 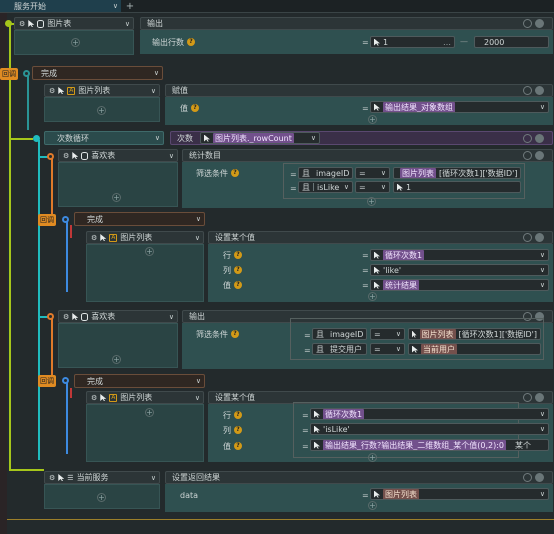 I want to click on n8-cond0-field: 且 imageID ∨, so click(x=339, y=334).